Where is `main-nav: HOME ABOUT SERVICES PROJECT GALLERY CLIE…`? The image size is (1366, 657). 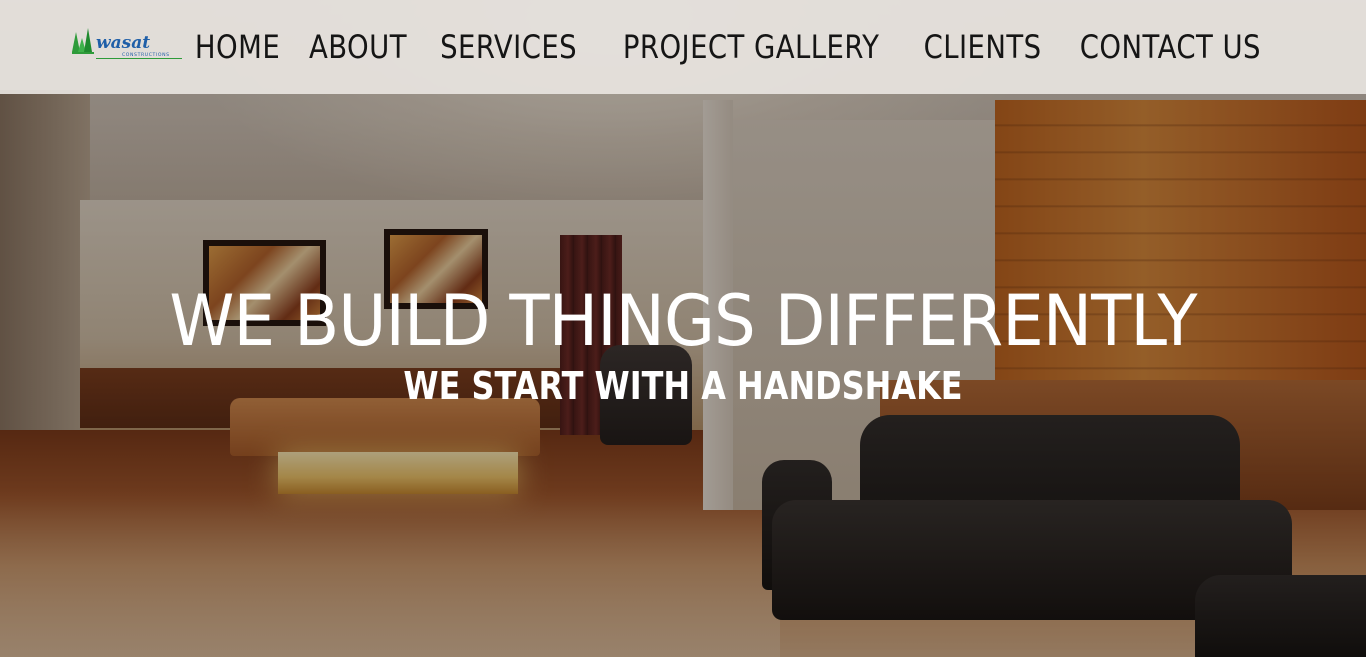 main-nav: HOME ABOUT SERVICES PROJECT GALLERY CLIE… is located at coordinates (731, 47).